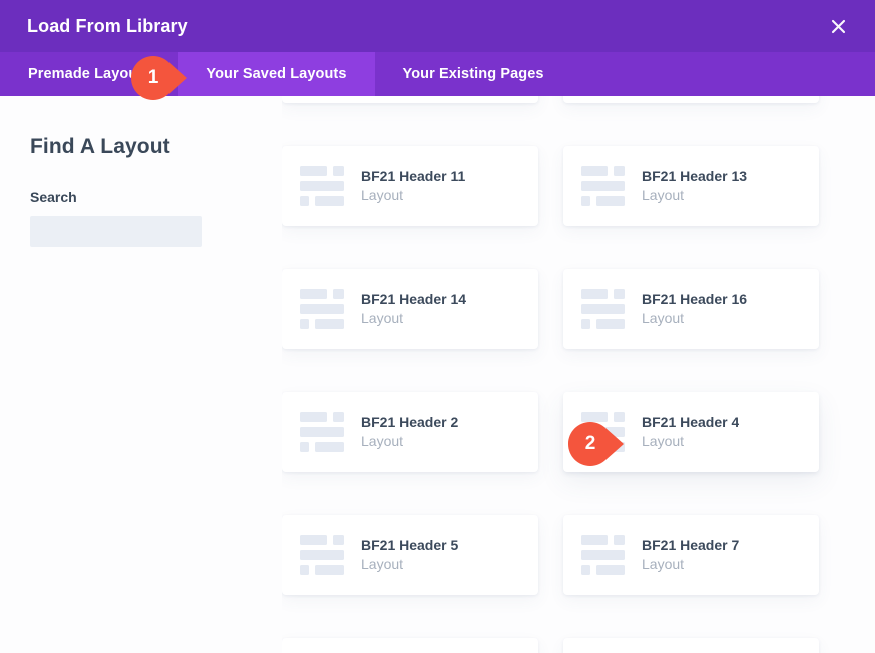 The image size is (875, 653). I want to click on layout-card-title: BF21 Header 5, so click(410, 545).